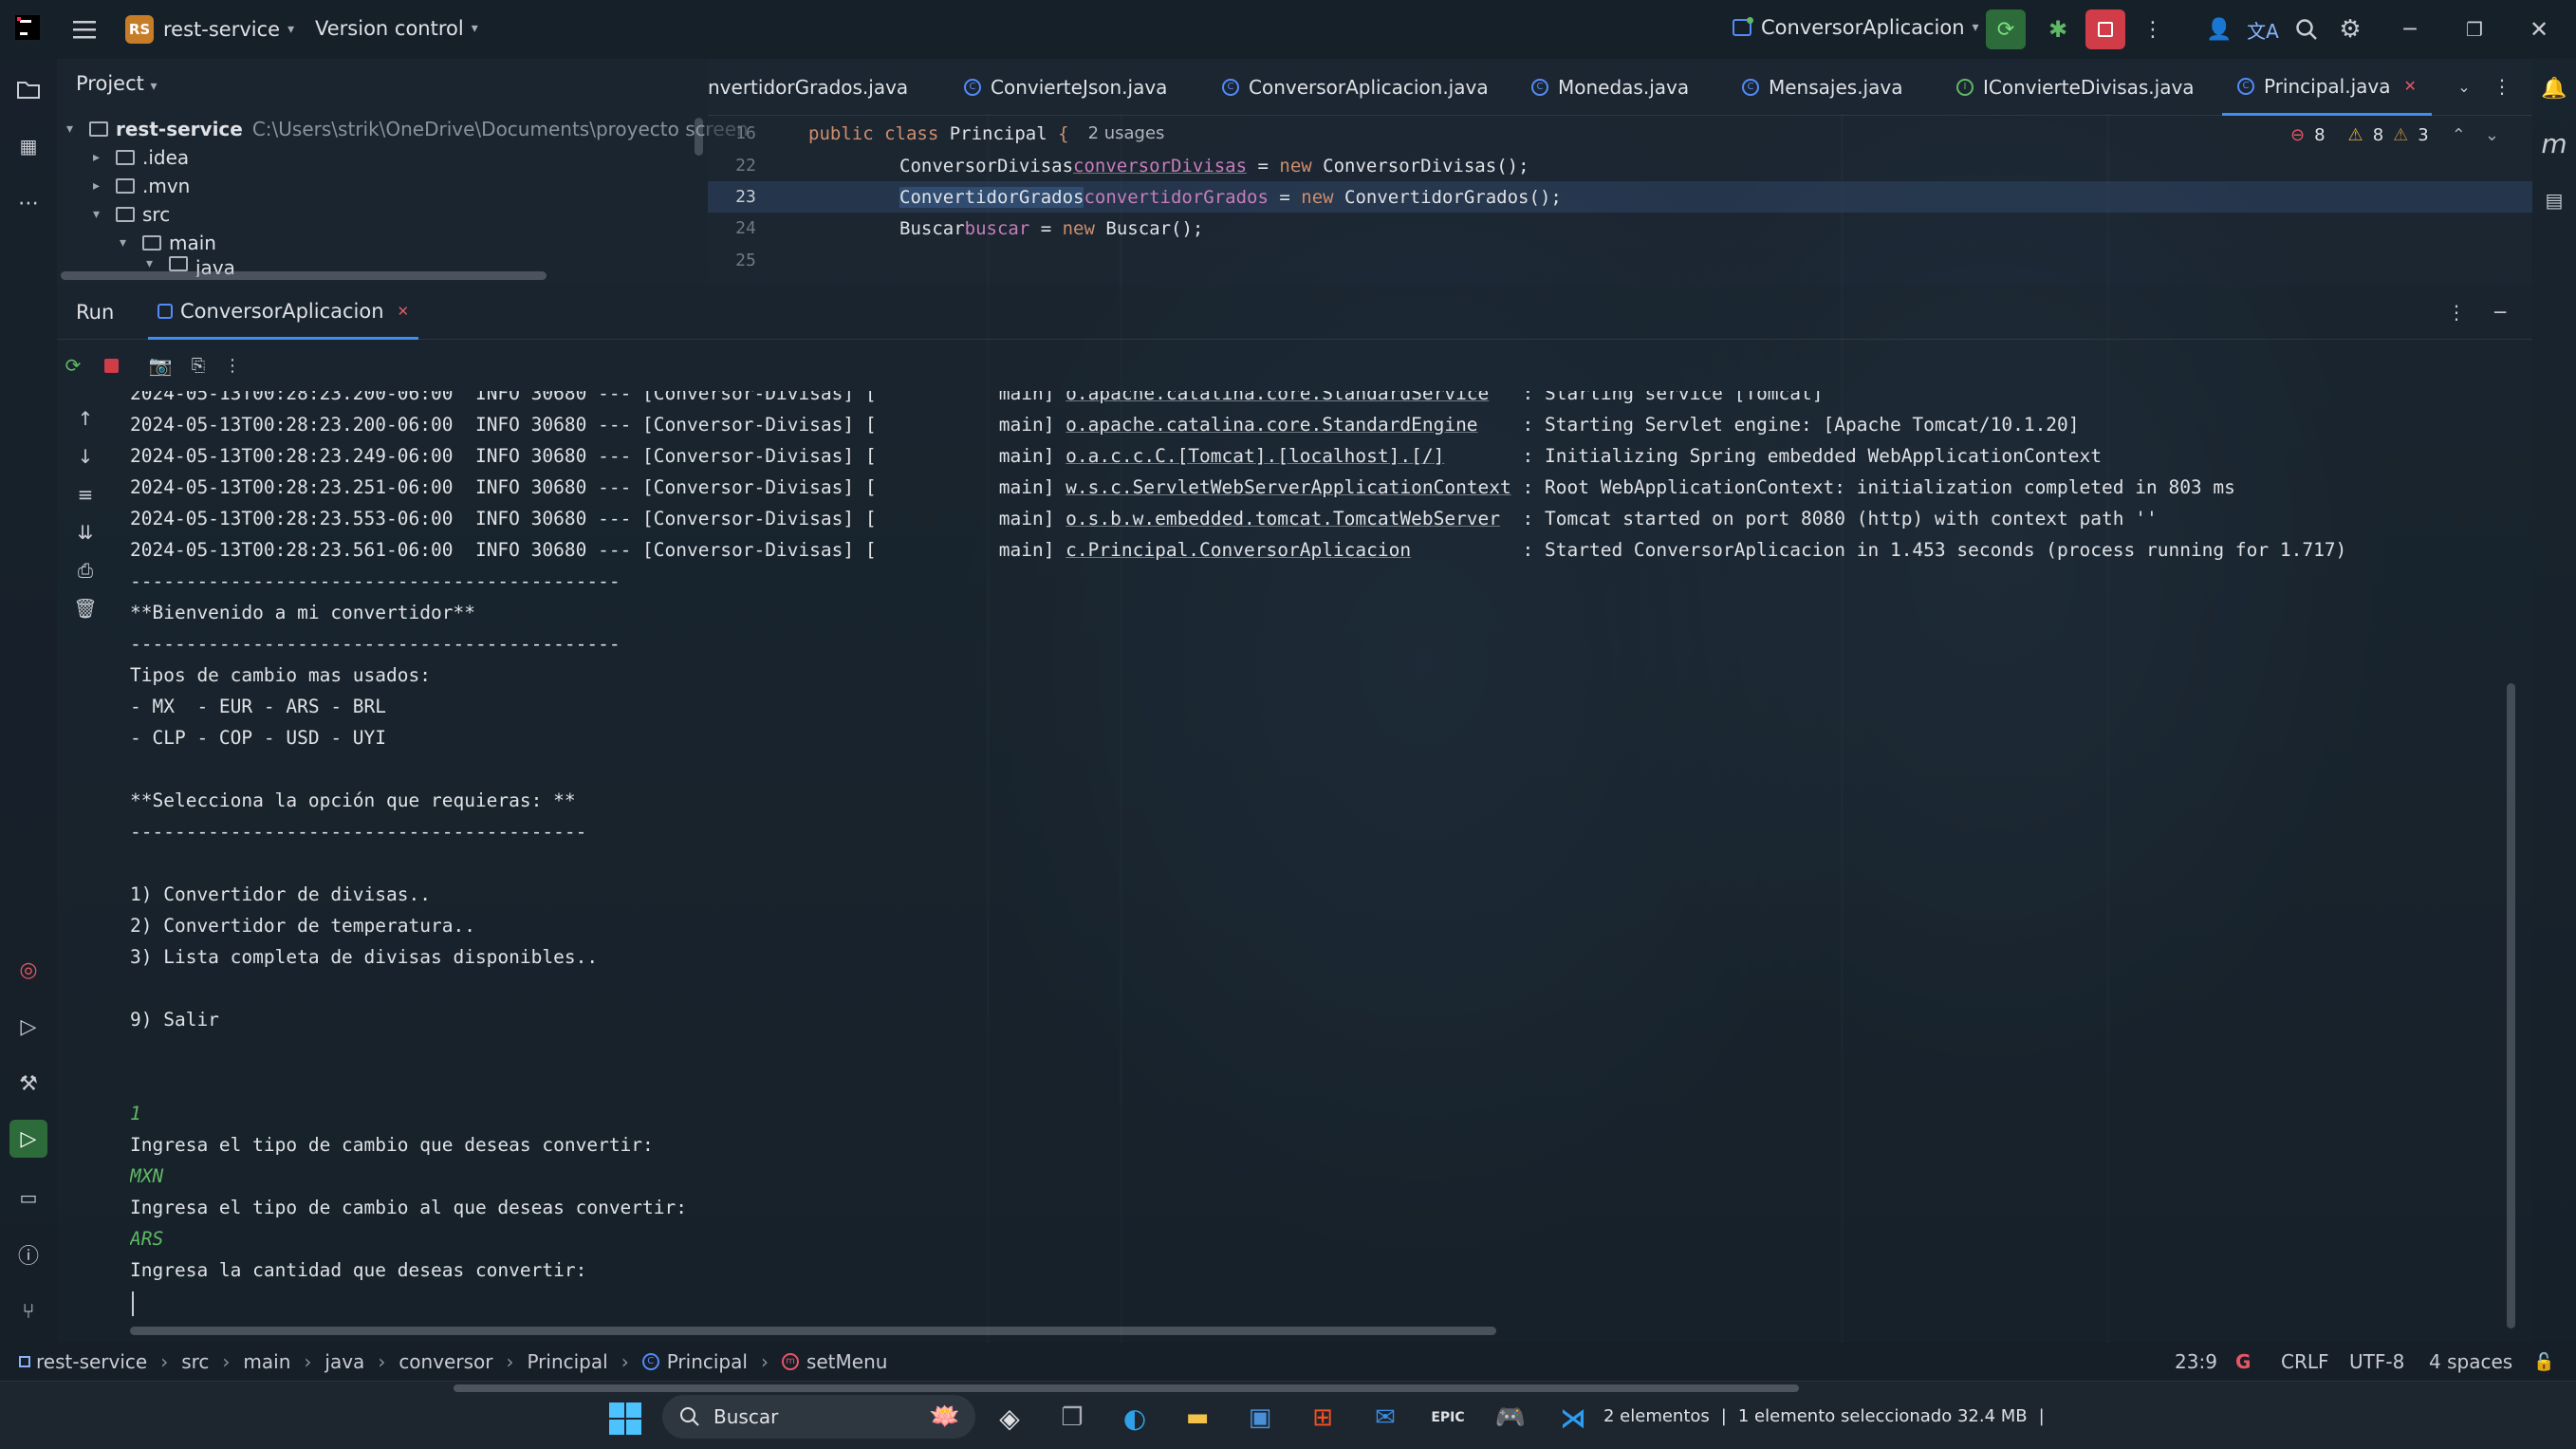  I want to click on tab-monedas: C Monedas.java, so click(1610, 87).